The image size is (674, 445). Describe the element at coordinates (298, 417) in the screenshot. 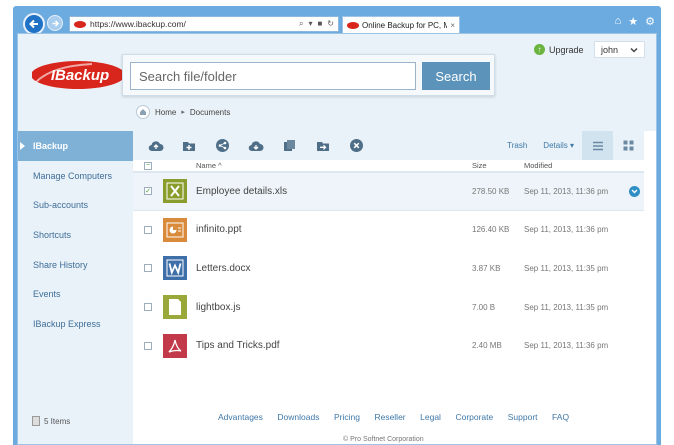

I see `footer-link-downloads: Downloads` at that location.